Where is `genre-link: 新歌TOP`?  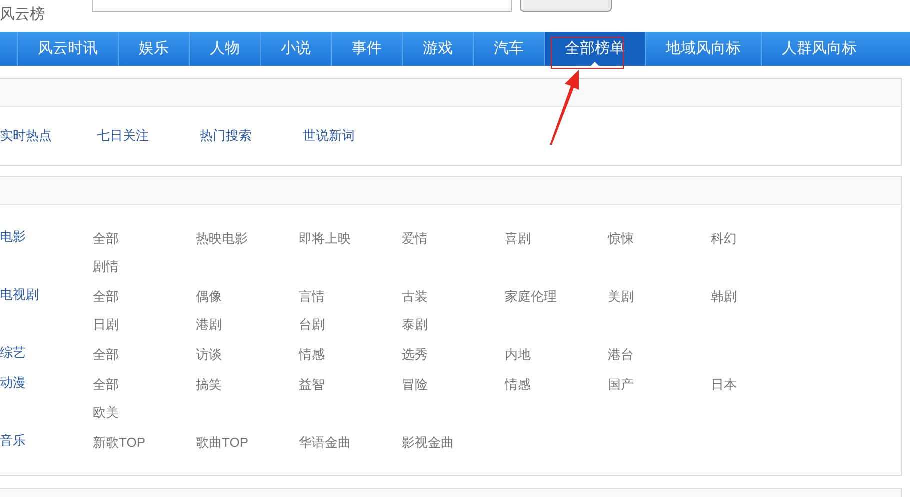 genre-link: 新歌TOP is located at coordinates (144, 443).